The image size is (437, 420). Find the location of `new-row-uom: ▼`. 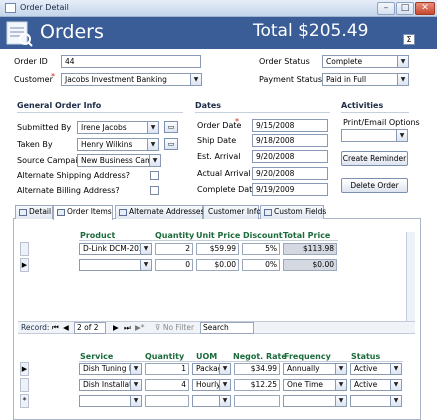

new-row-uom: ▼ is located at coordinates (211, 401).